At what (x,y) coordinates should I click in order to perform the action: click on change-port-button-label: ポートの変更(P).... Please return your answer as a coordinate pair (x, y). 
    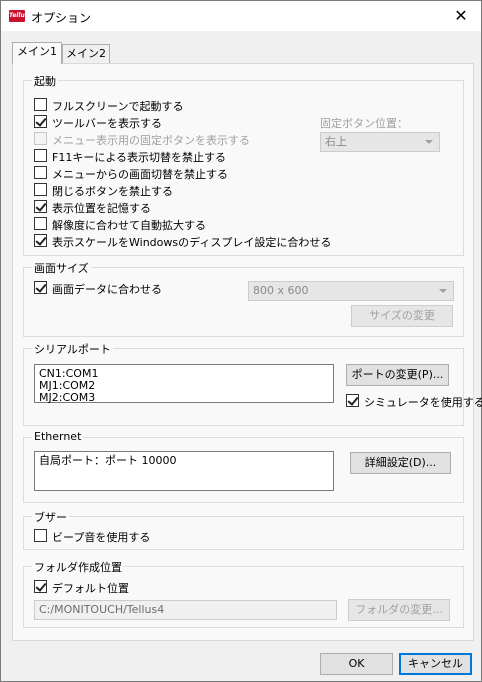
    Looking at the image, I should click on (397, 374).